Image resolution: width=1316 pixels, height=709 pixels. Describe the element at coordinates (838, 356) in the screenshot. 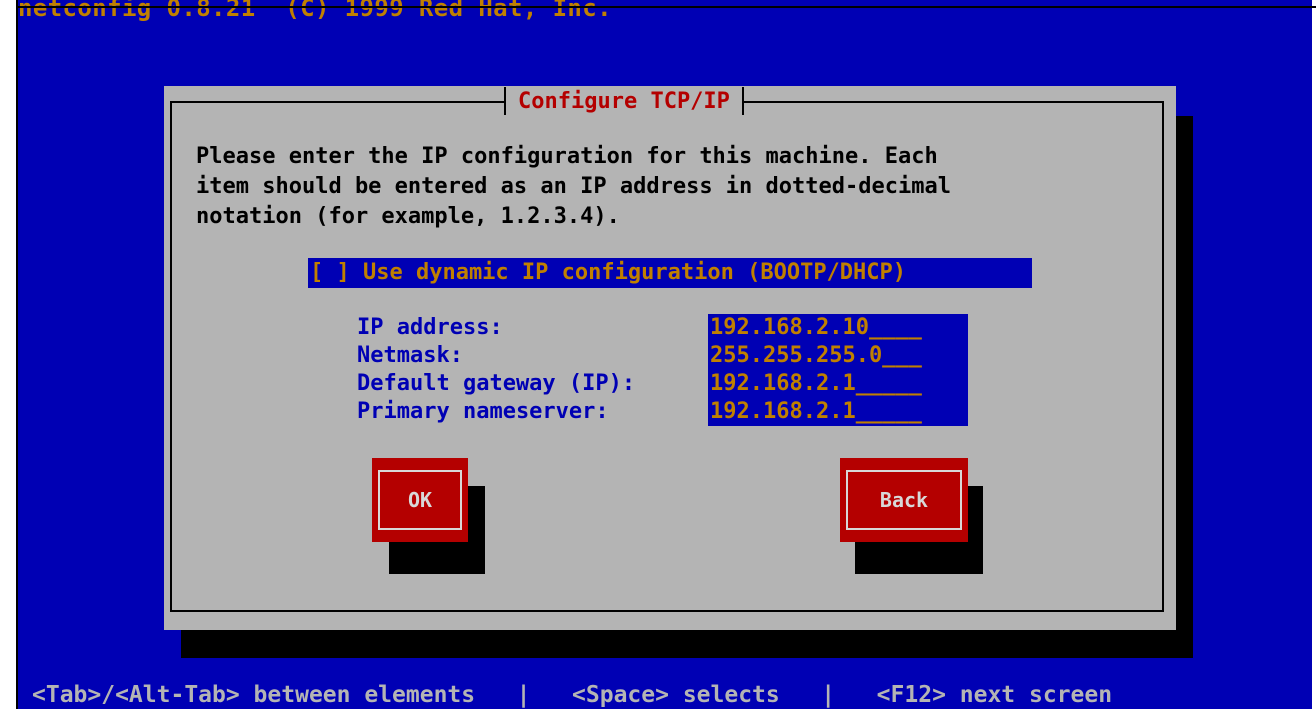

I see `netmask-input: 255.255.255.0___` at that location.